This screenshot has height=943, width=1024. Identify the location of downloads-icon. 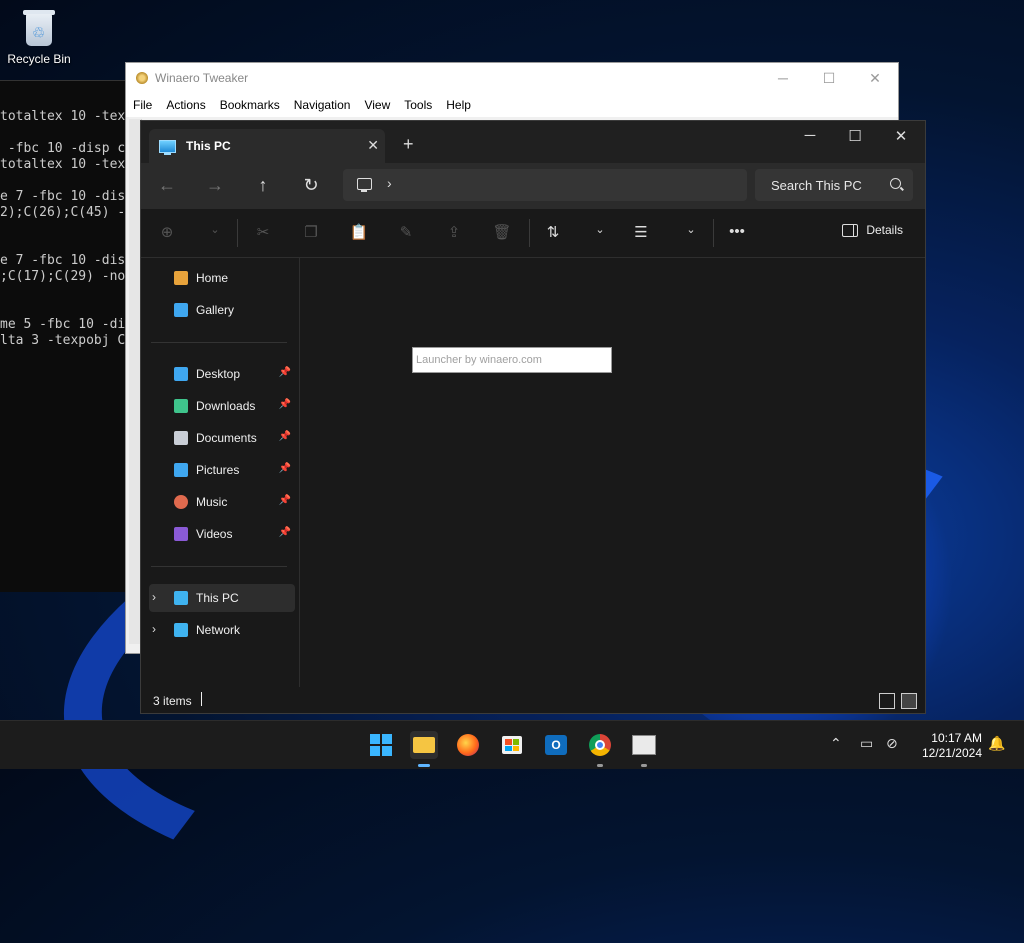
(181, 406).